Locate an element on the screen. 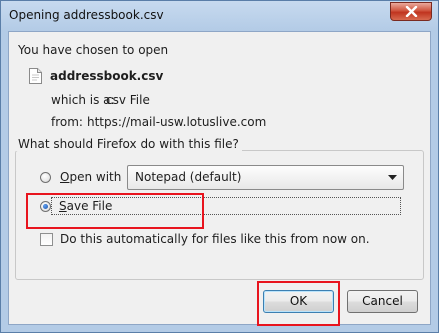  cancel-button: Cancel is located at coordinates (382, 301).